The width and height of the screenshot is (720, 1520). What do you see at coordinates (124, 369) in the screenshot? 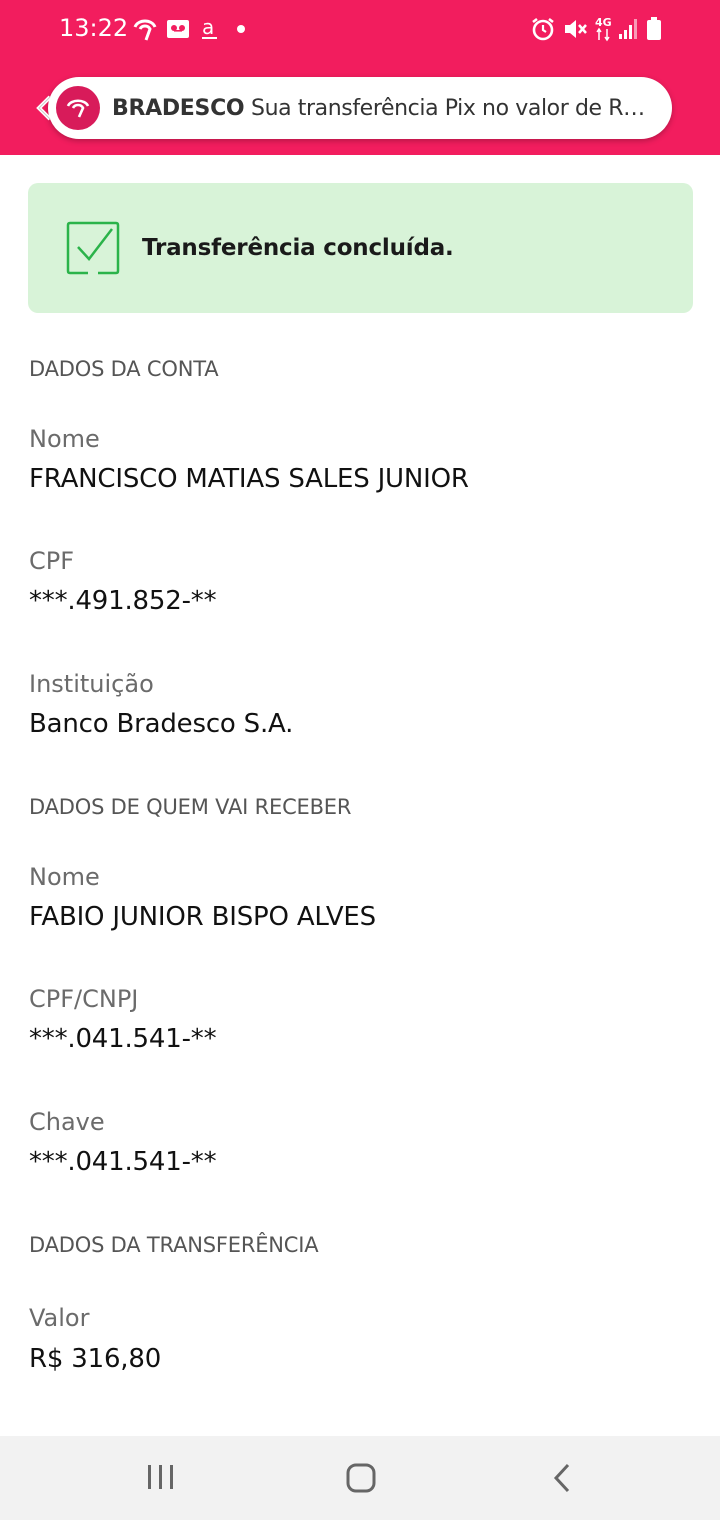
I see `section-title-account: DADOS DA CONTA` at bounding box center [124, 369].